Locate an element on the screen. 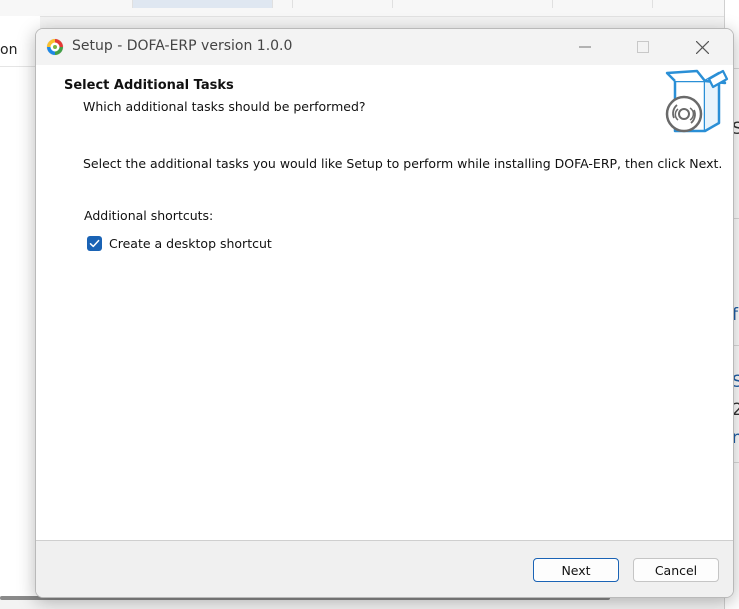 The height and width of the screenshot is (609, 739). background-left-panel: on is located at coordinates (20, 306).